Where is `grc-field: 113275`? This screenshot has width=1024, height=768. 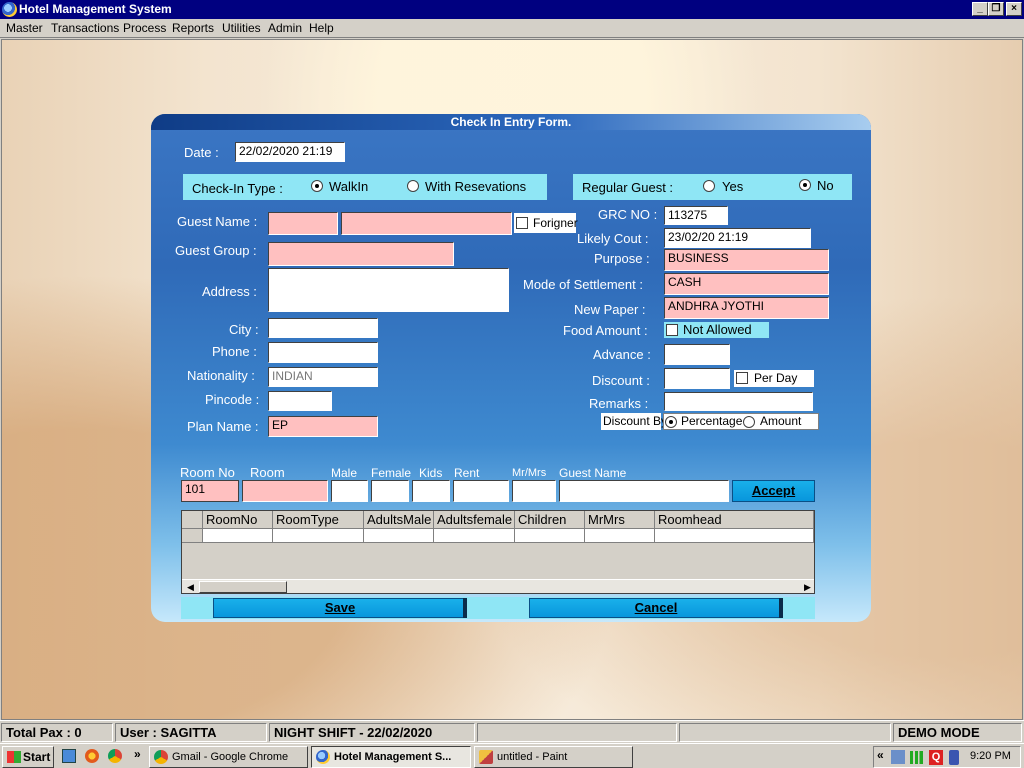 grc-field: 113275 is located at coordinates (696, 215).